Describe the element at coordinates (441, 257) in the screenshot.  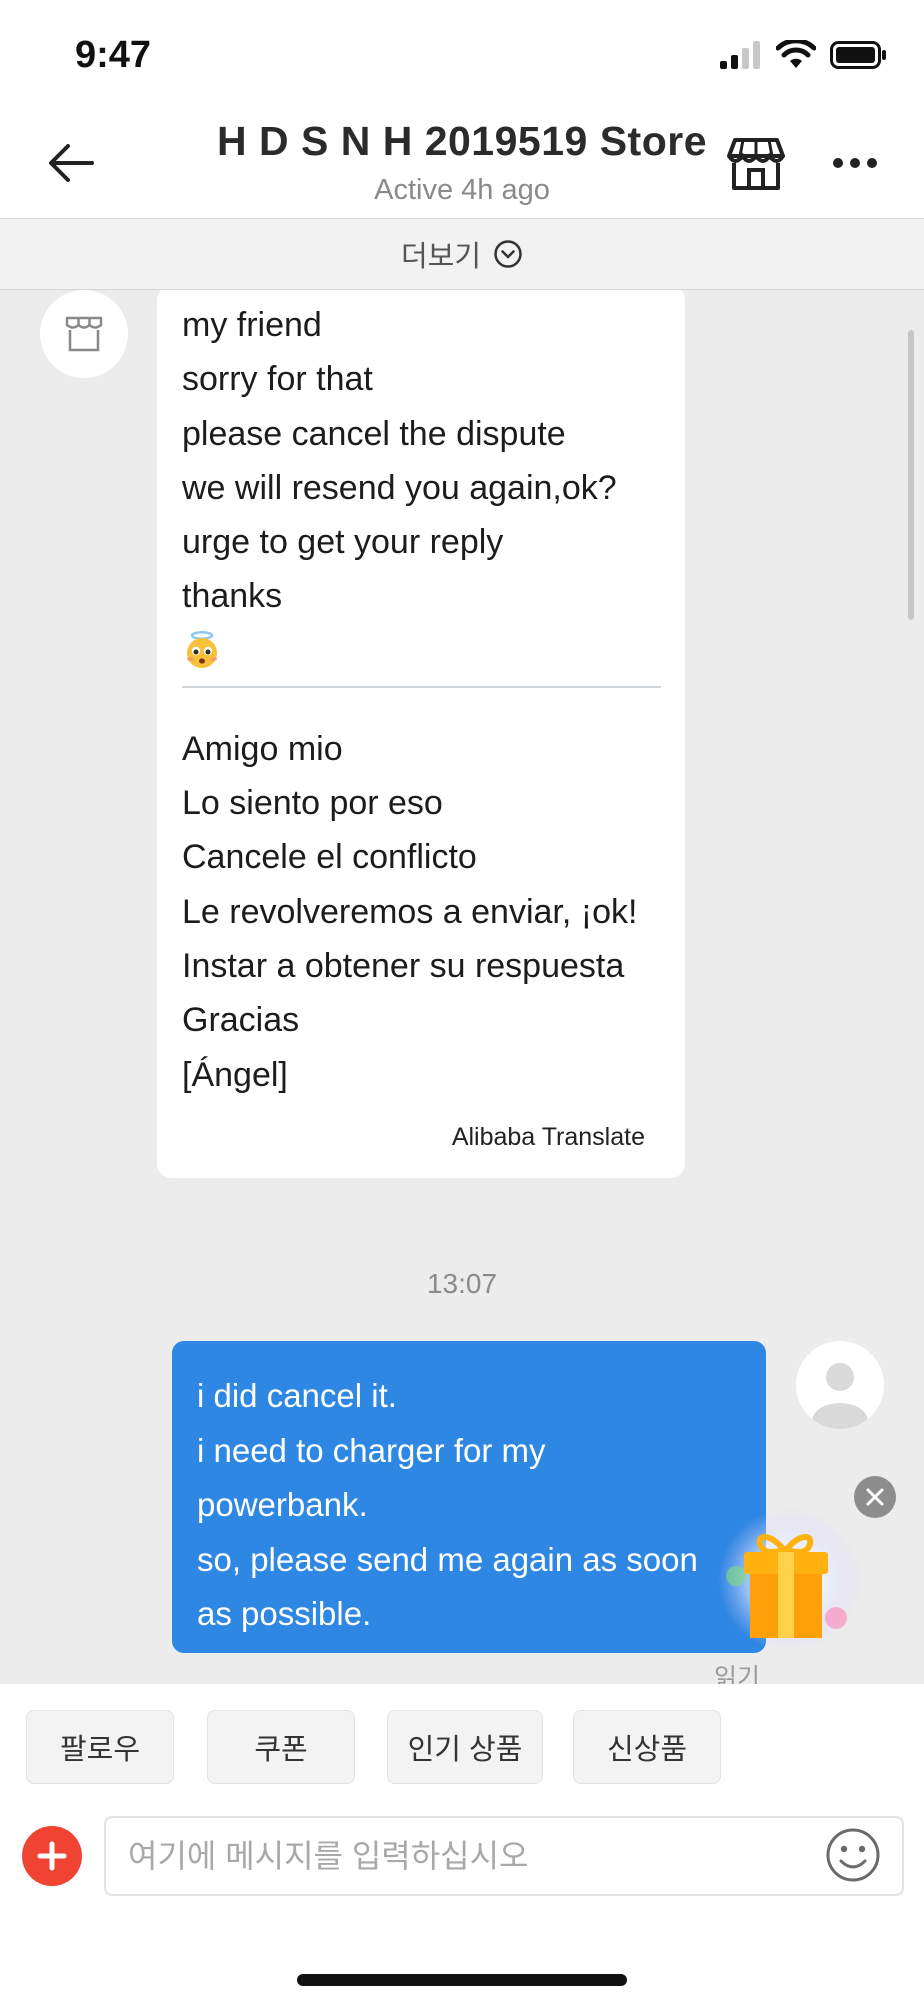
I see `load-more-label: 더보기` at that location.